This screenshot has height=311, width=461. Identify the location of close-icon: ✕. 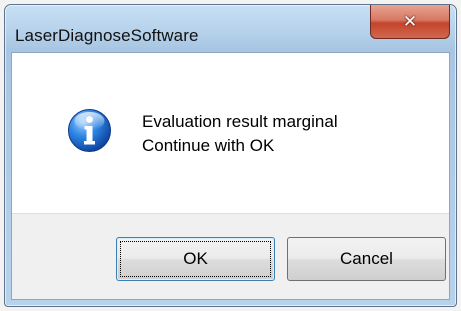
(410, 21).